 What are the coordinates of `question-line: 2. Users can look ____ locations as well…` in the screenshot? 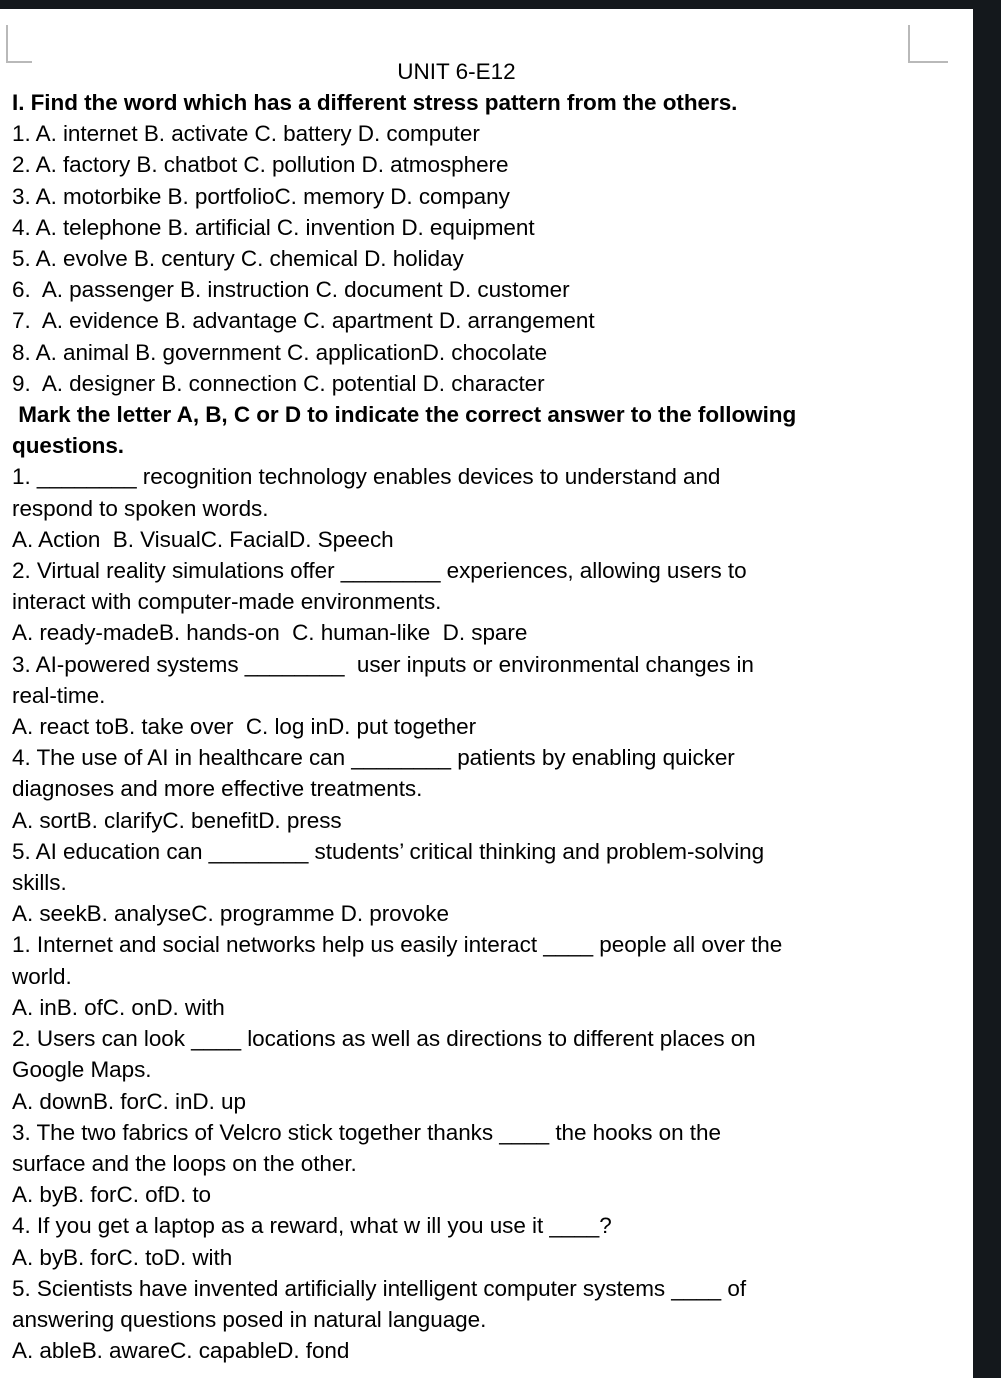 It's located at (384, 1039).